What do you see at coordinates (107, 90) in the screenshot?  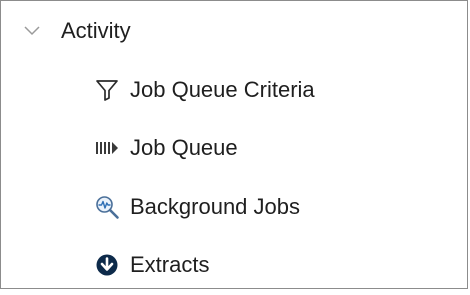 I see `filter-icon` at bounding box center [107, 90].